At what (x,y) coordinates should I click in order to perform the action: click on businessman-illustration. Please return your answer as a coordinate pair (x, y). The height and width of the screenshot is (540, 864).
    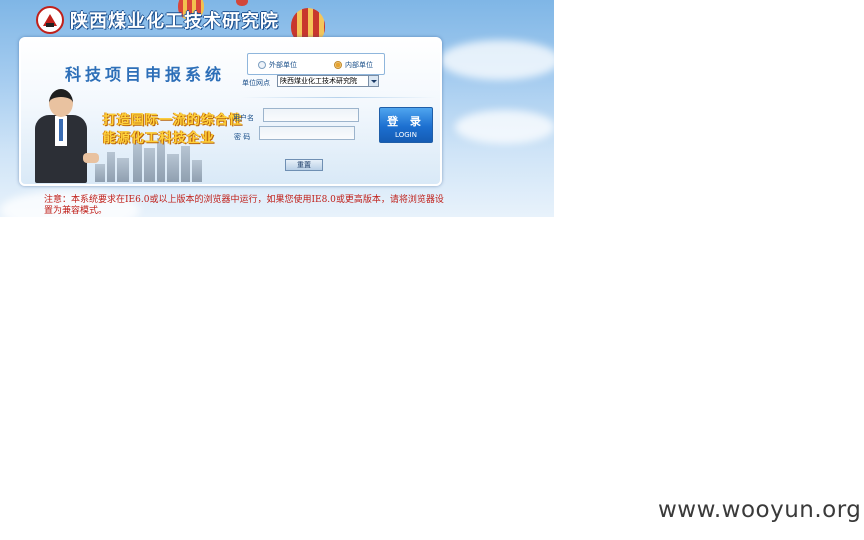
    Looking at the image, I should click on (65, 136).